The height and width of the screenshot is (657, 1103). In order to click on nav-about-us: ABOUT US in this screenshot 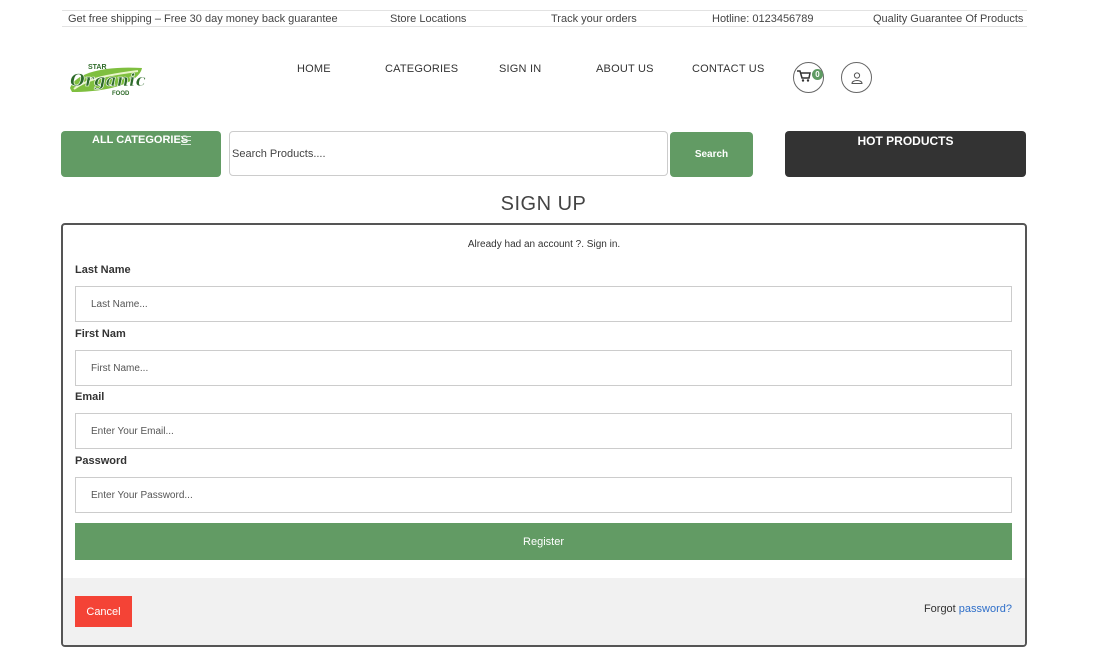, I will do `click(625, 69)`.